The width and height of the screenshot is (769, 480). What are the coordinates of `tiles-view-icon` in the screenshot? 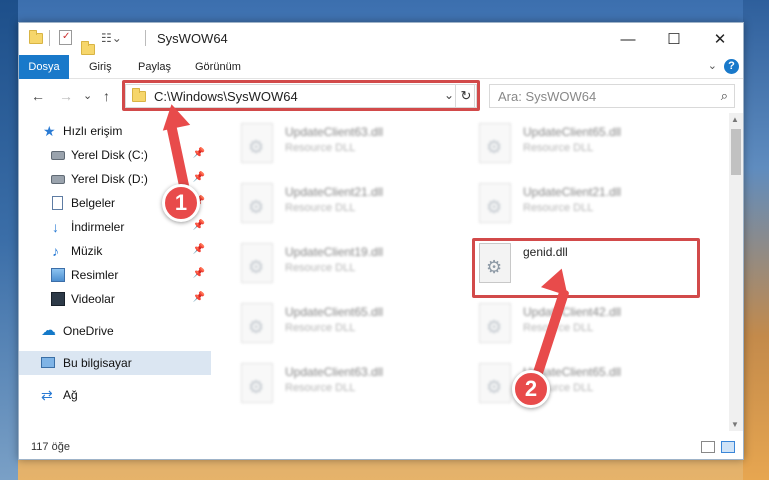 It's located at (728, 447).